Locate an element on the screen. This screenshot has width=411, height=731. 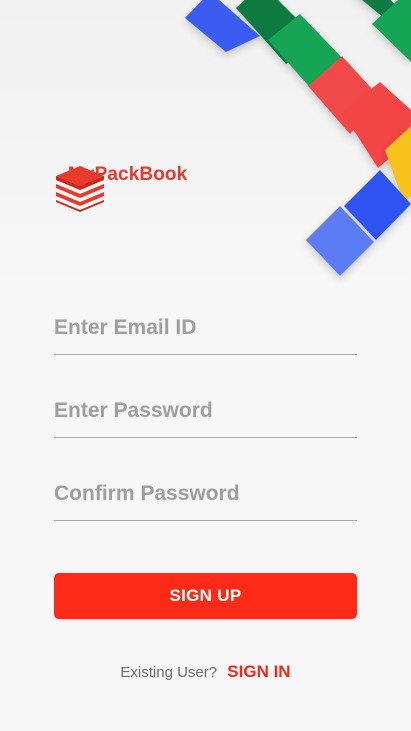
confirm-password-field-wrapper is located at coordinates (205, 494).